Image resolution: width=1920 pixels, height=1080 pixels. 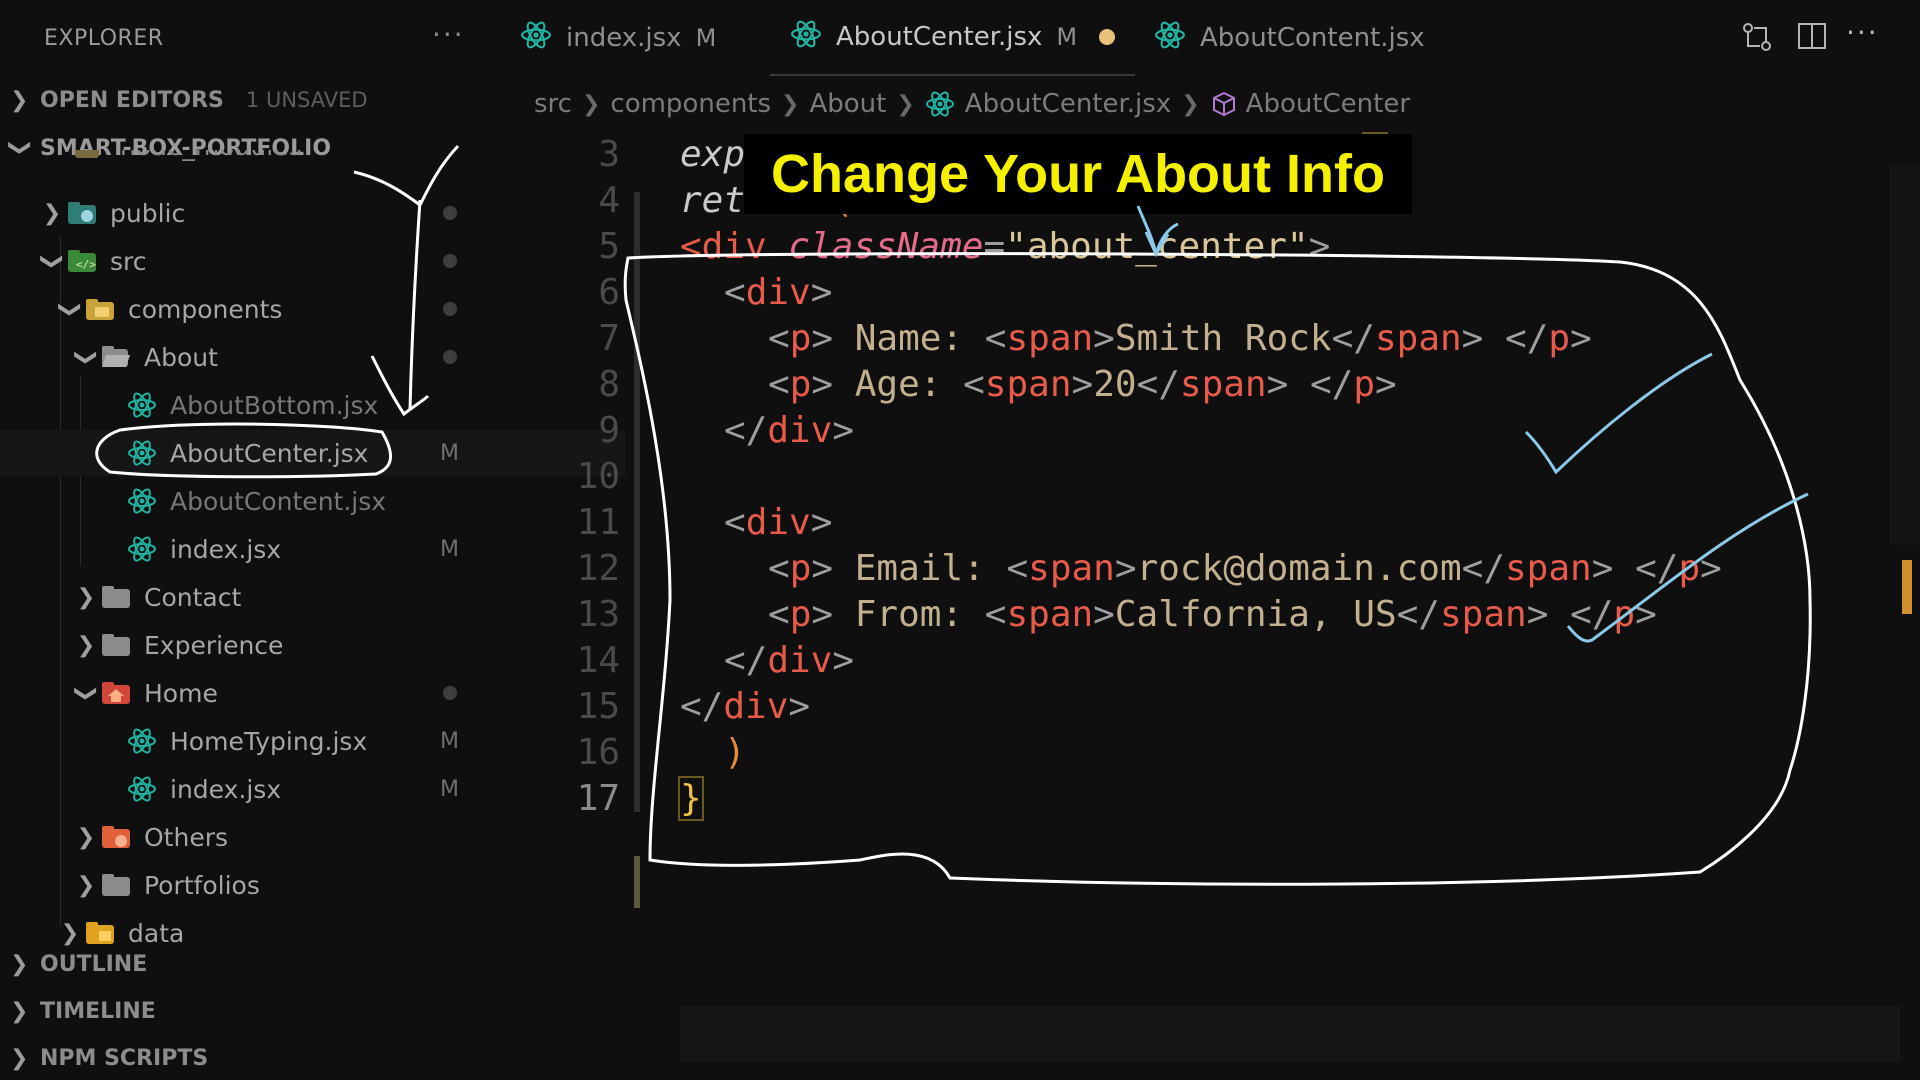 What do you see at coordinates (286, 885) in the screenshot?
I see `tree-item-portfolios: ❯ Portfolios` at bounding box center [286, 885].